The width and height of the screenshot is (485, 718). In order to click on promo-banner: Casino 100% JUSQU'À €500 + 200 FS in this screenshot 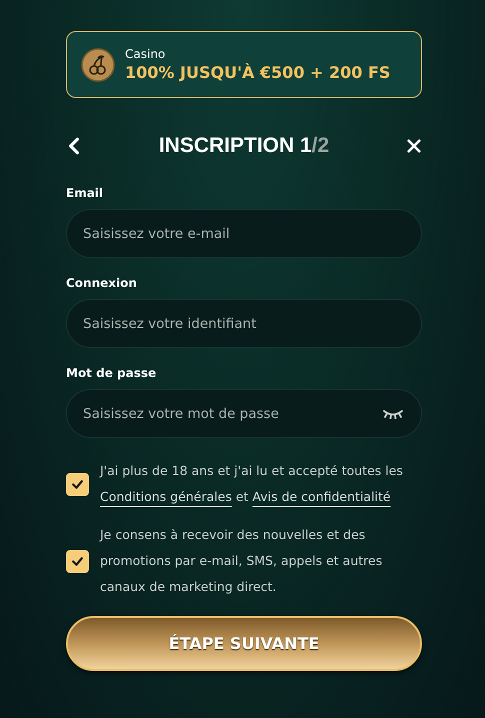, I will do `click(244, 64)`.